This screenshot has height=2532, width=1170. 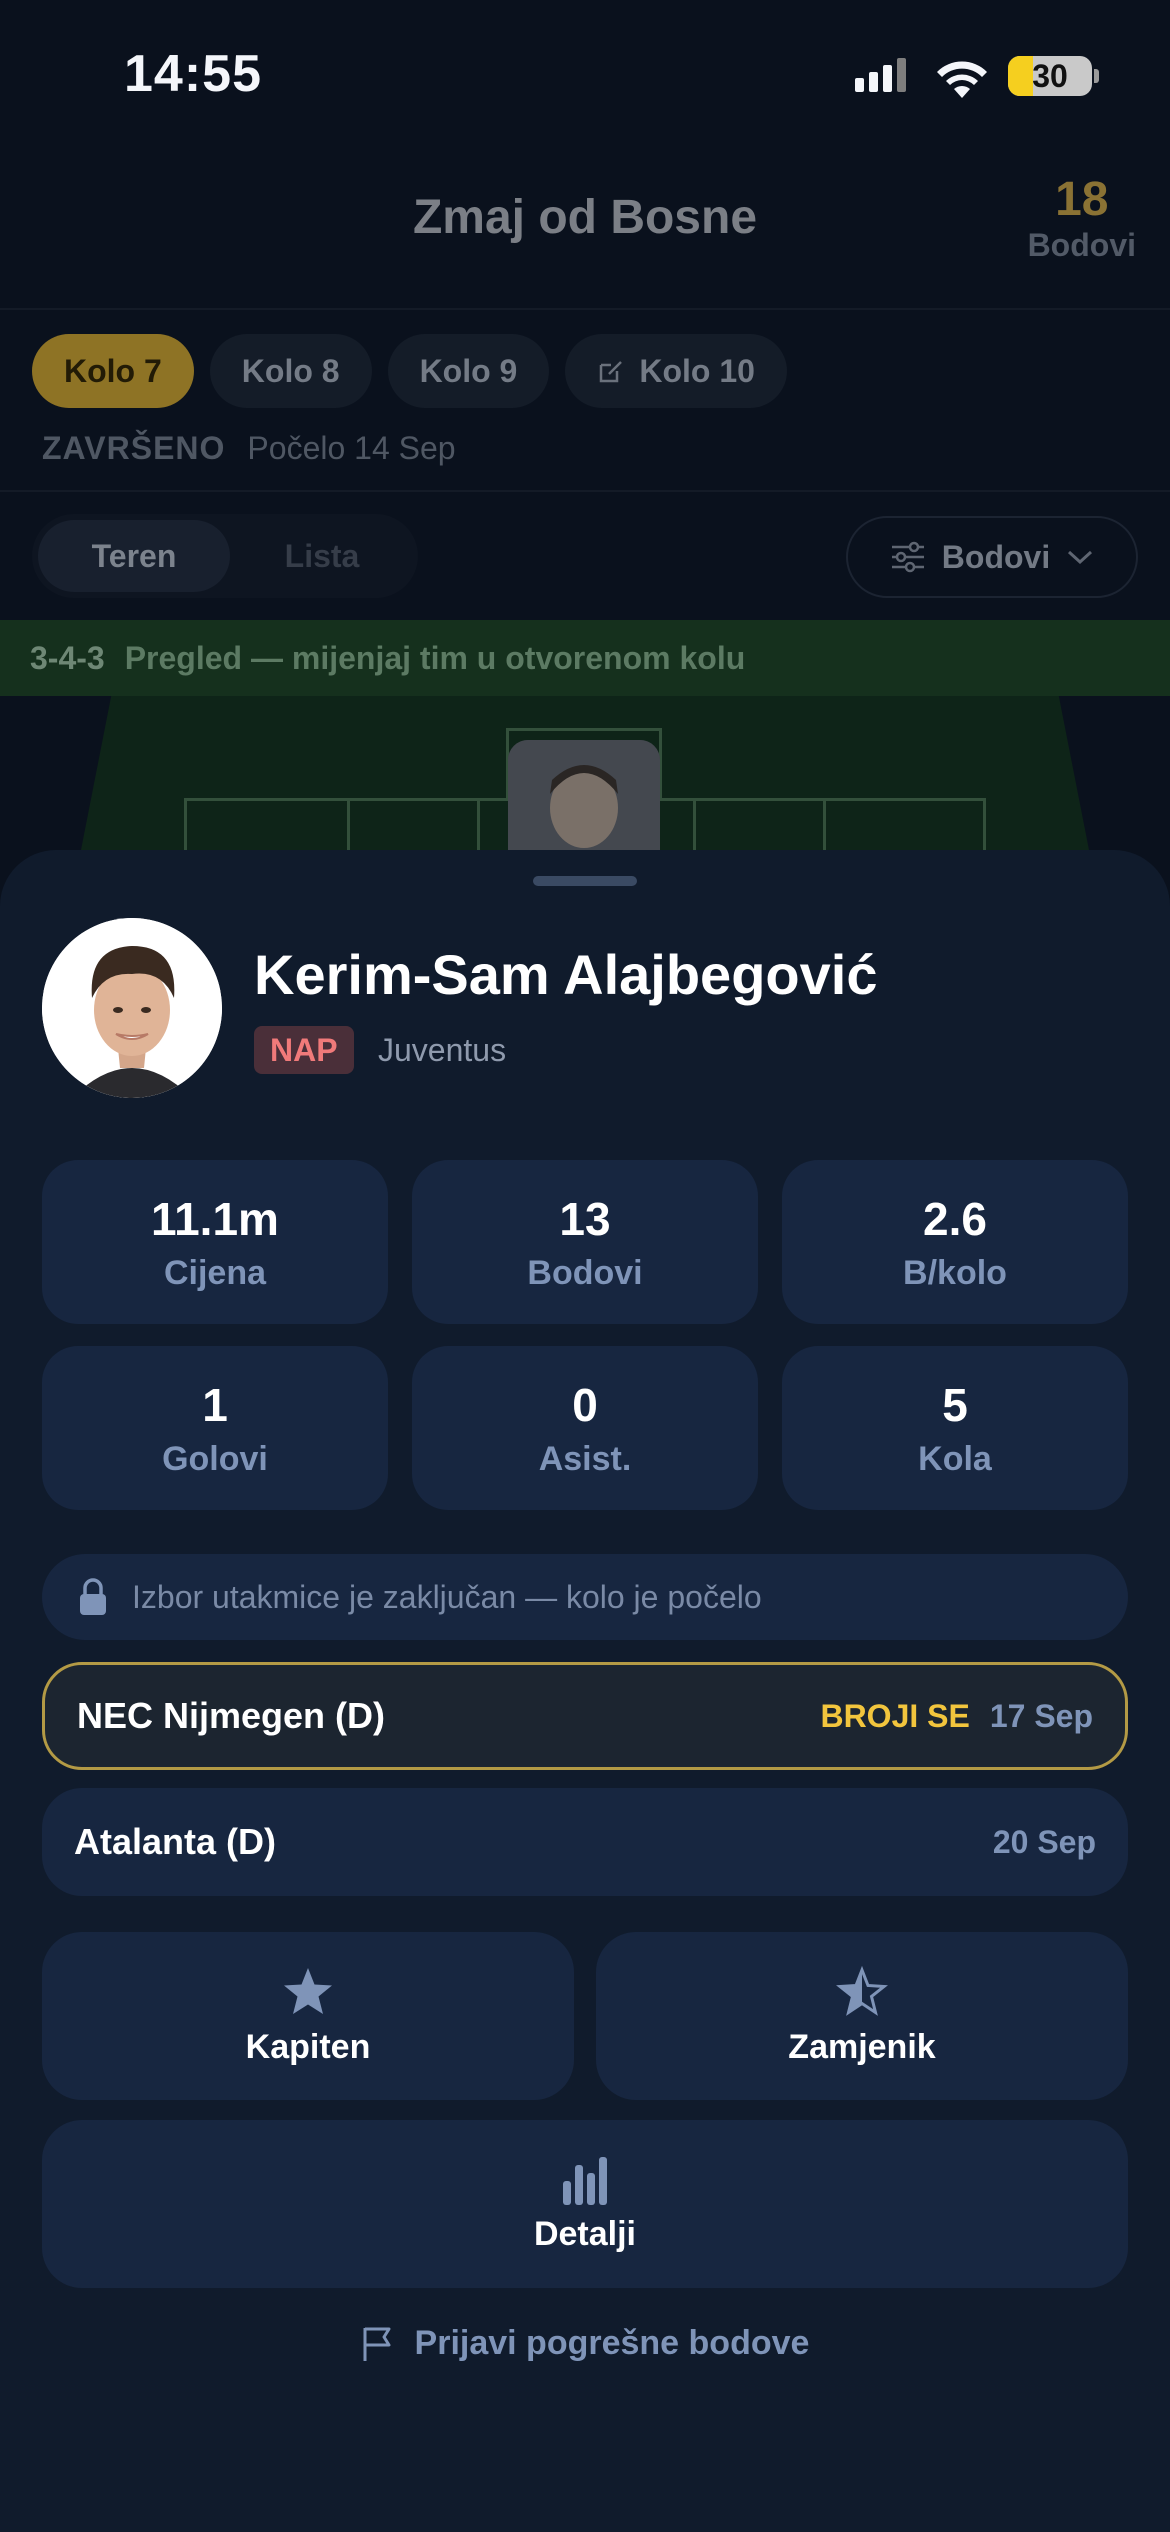 I want to click on stat-label: B/kolo, so click(x=955, y=1272).